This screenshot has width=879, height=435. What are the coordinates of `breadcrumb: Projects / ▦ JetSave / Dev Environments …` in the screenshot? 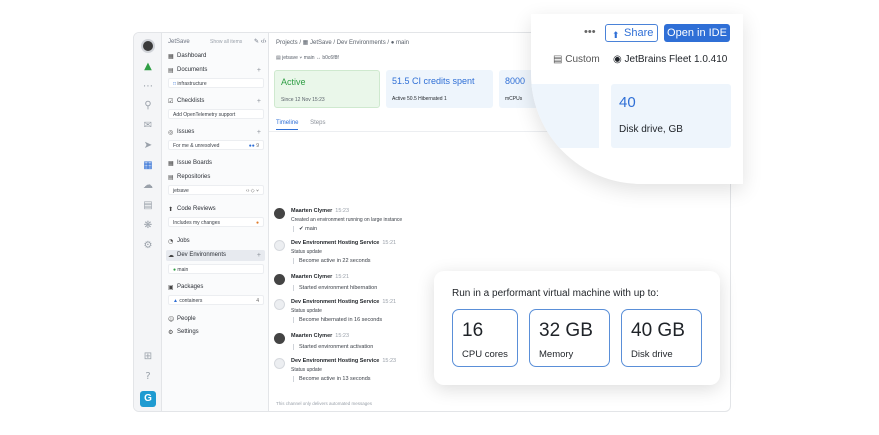 It's located at (342, 42).